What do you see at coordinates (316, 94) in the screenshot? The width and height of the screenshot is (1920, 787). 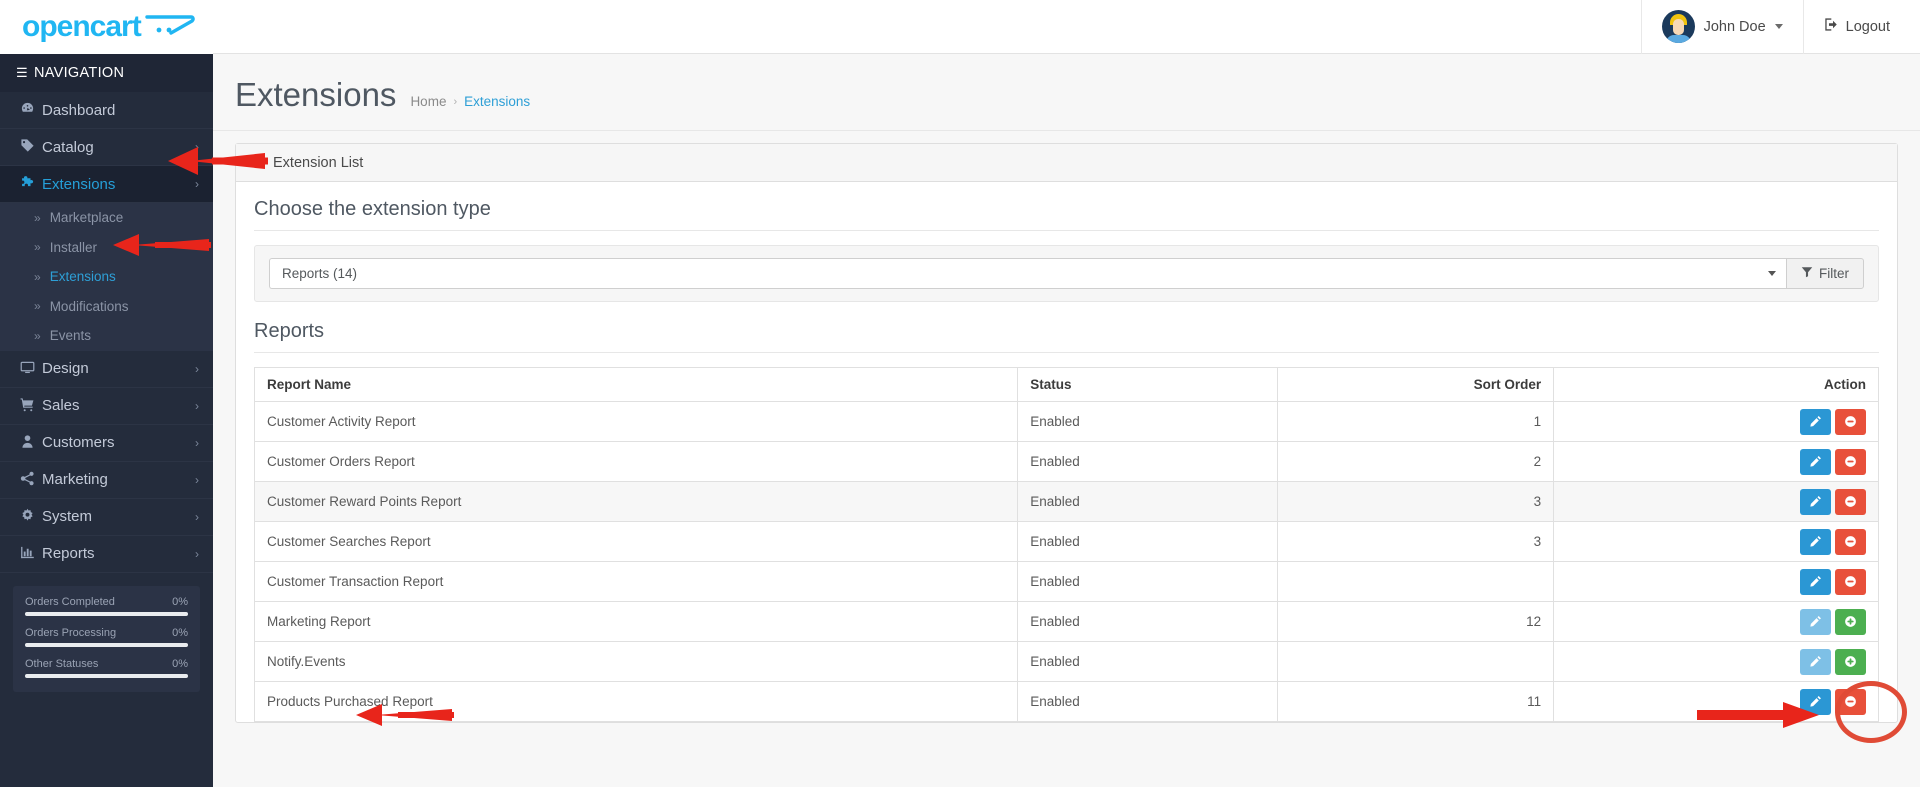 I see `page-title: Extensions` at bounding box center [316, 94].